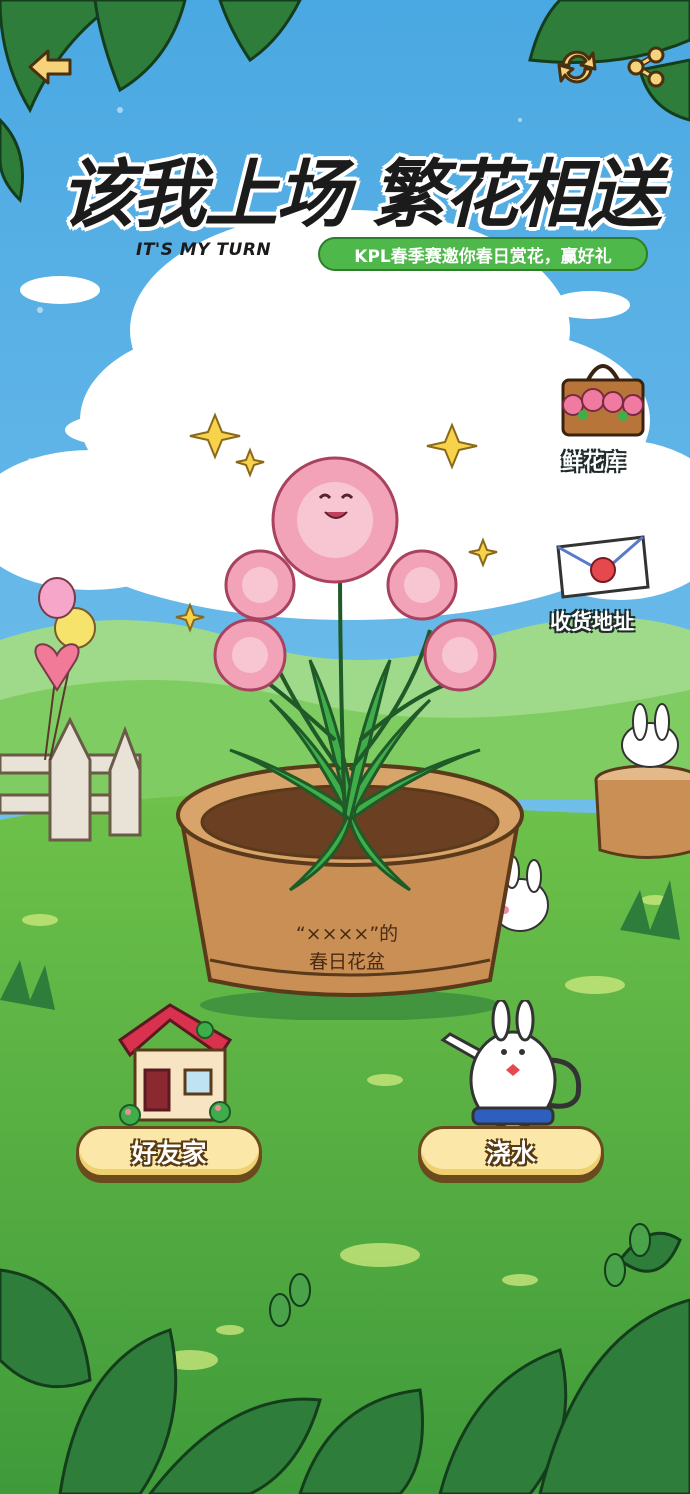 This screenshot has height=1494, width=690. I want to click on share-icon, so click(646, 67).